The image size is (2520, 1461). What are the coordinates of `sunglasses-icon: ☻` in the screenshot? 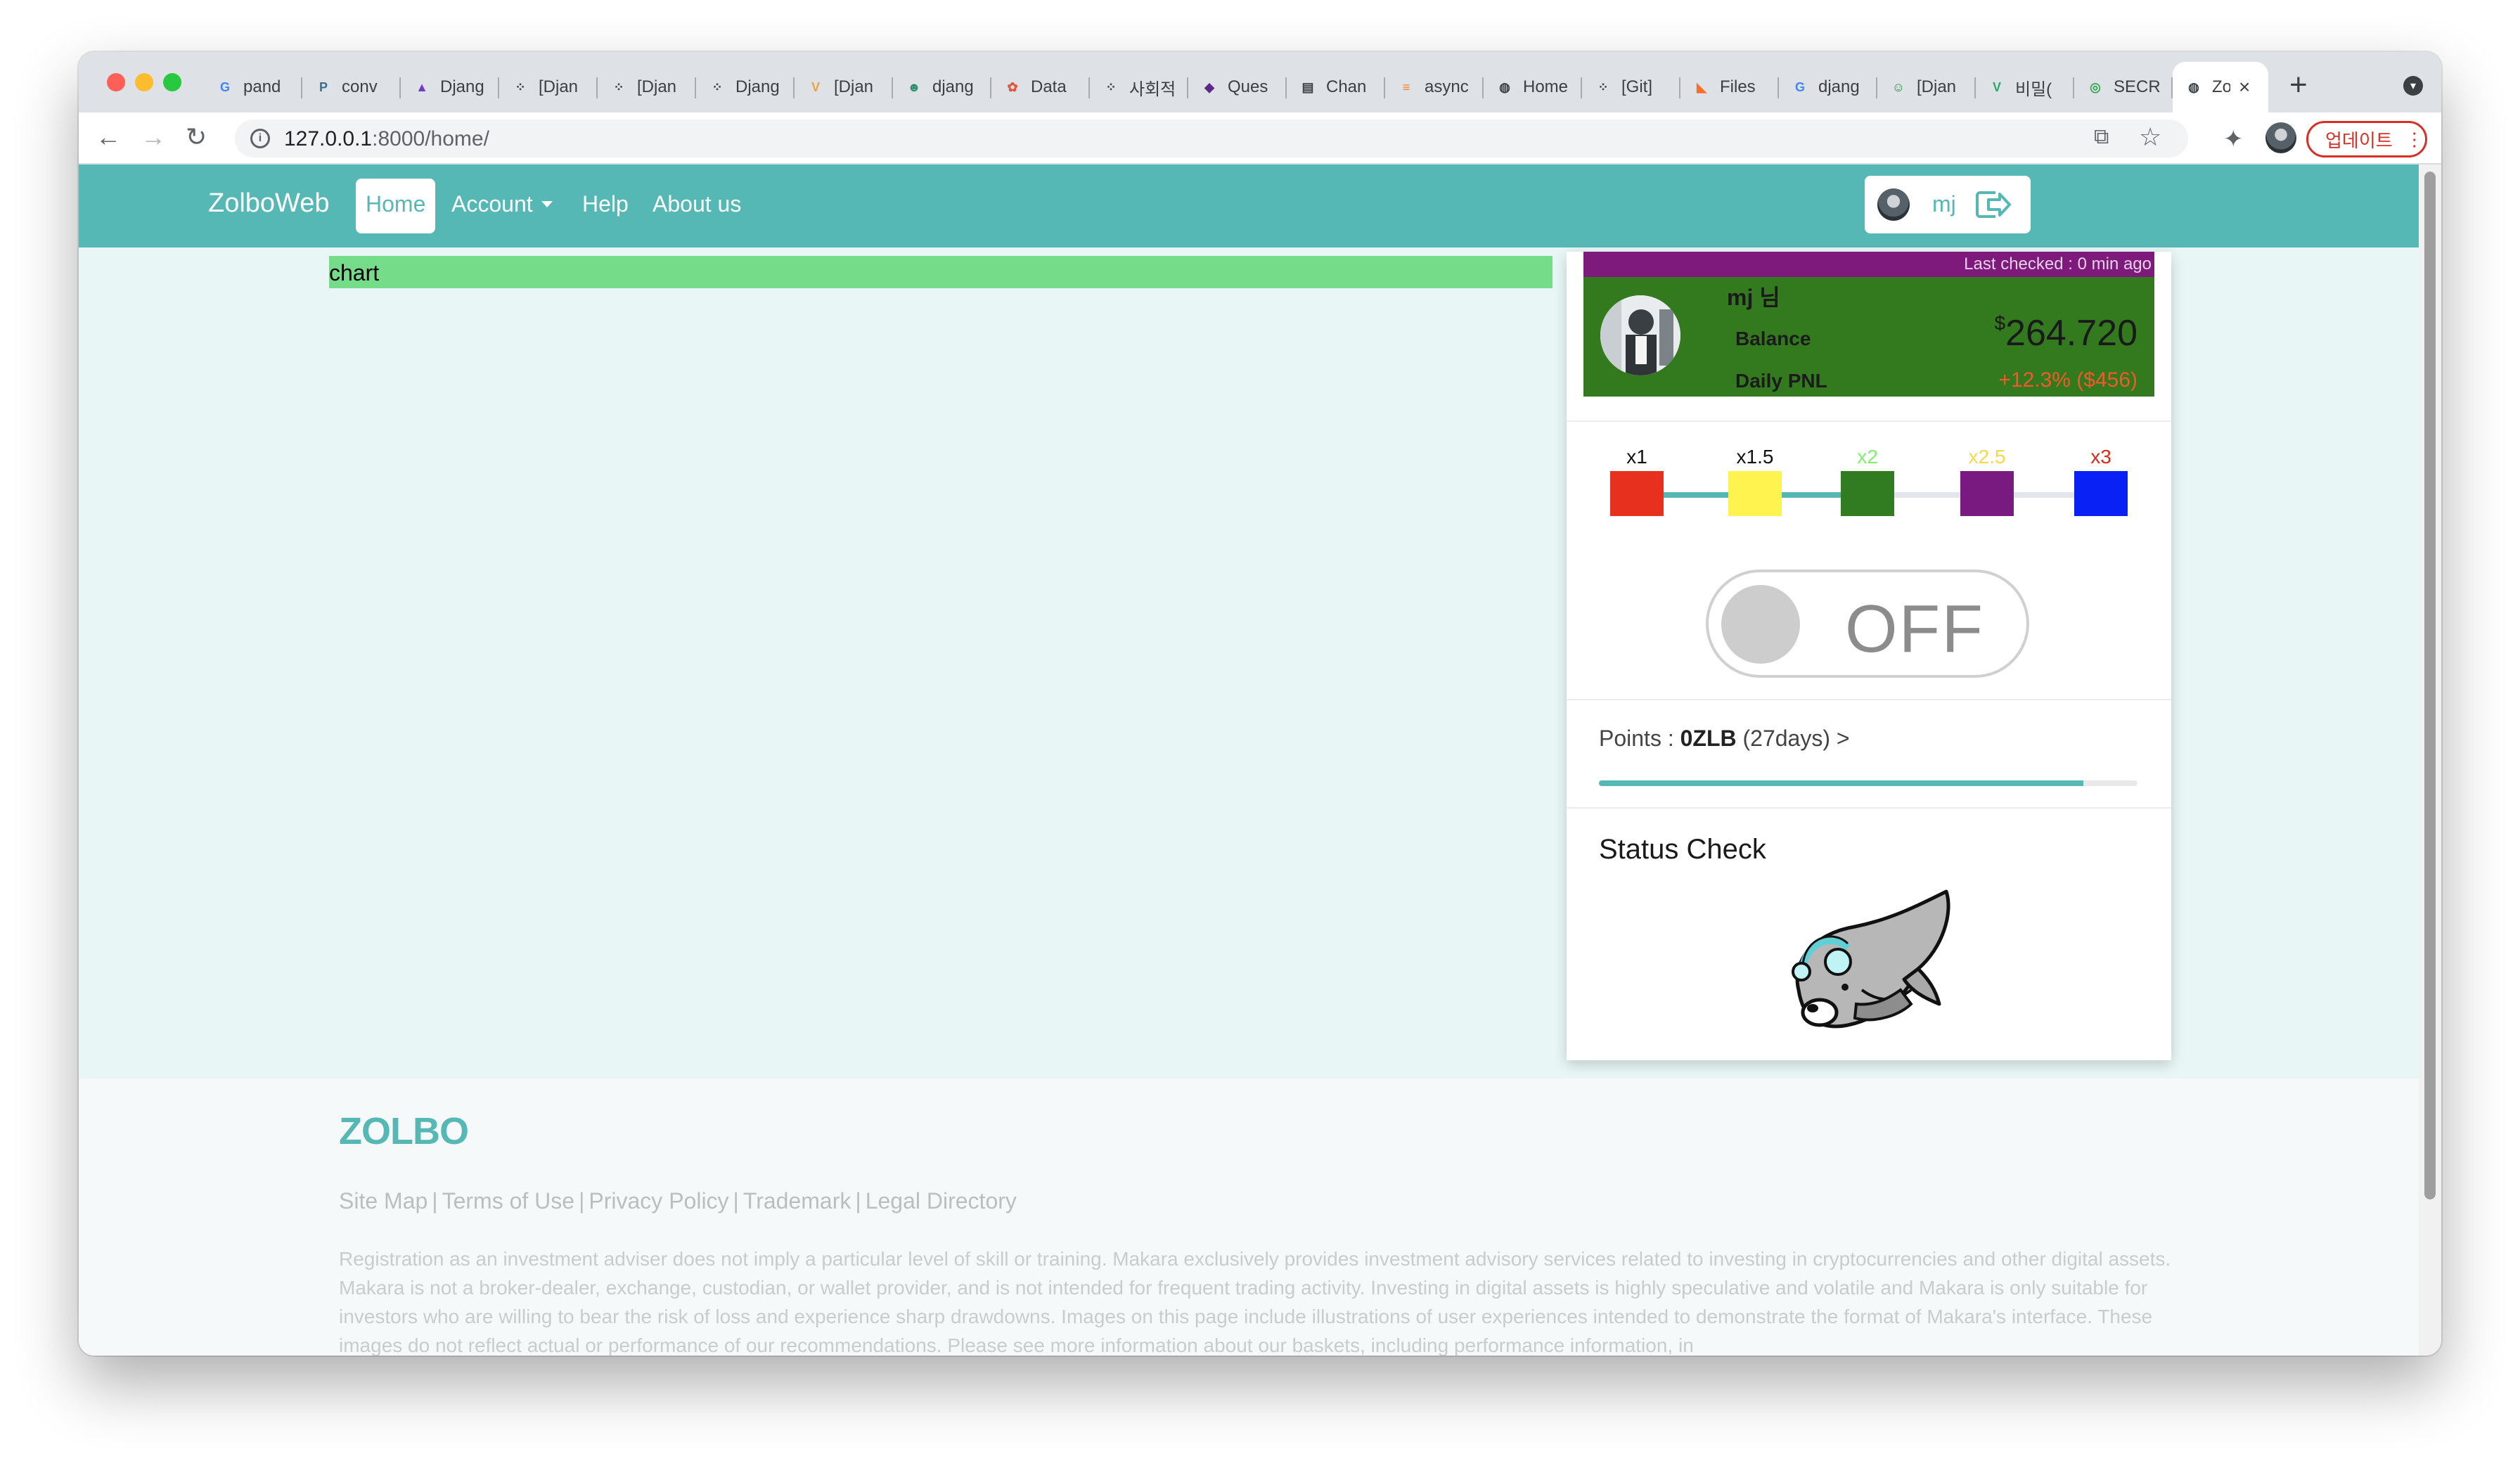 It's located at (914, 86).